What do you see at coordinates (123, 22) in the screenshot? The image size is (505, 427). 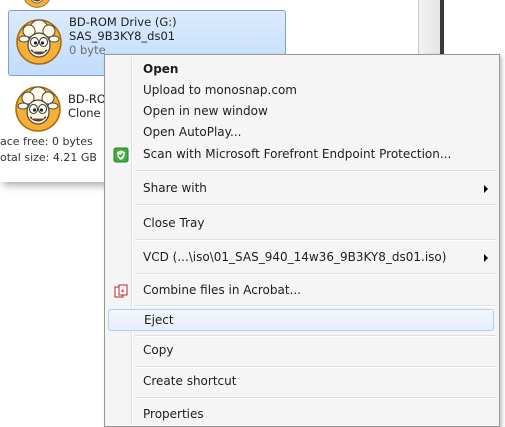 I see `drive-name: BD-ROM Drive (G:)` at bounding box center [123, 22].